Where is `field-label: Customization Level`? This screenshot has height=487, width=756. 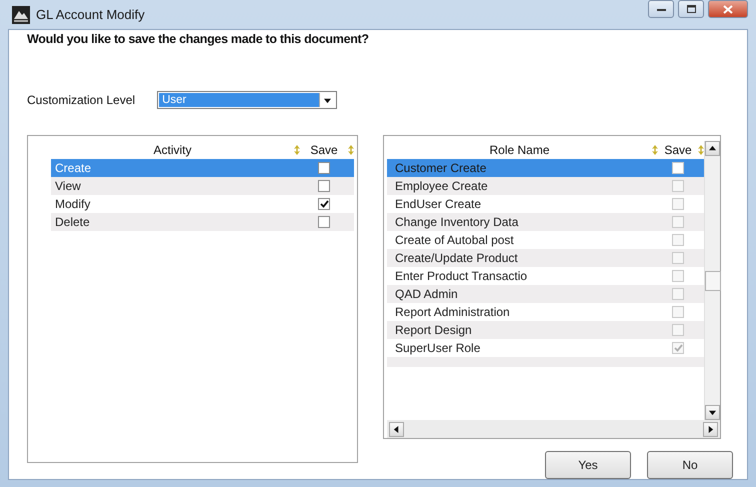 field-label: Customization Level is located at coordinates (81, 100).